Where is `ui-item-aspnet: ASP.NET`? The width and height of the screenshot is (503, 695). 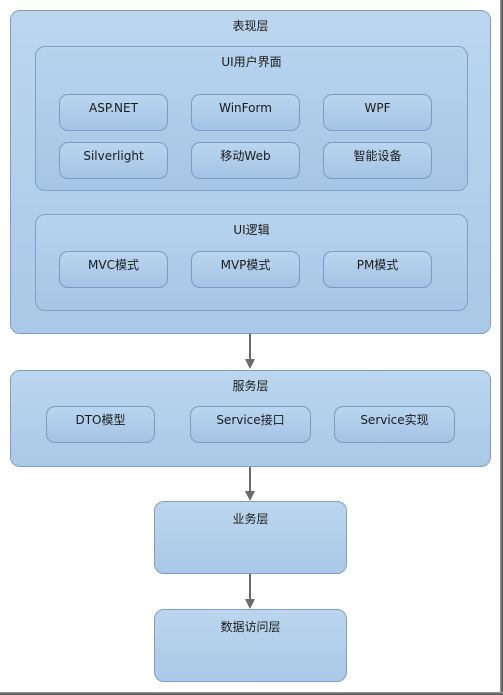 ui-item-aspnet: ASP.NET is located at coordinates (113, 112).